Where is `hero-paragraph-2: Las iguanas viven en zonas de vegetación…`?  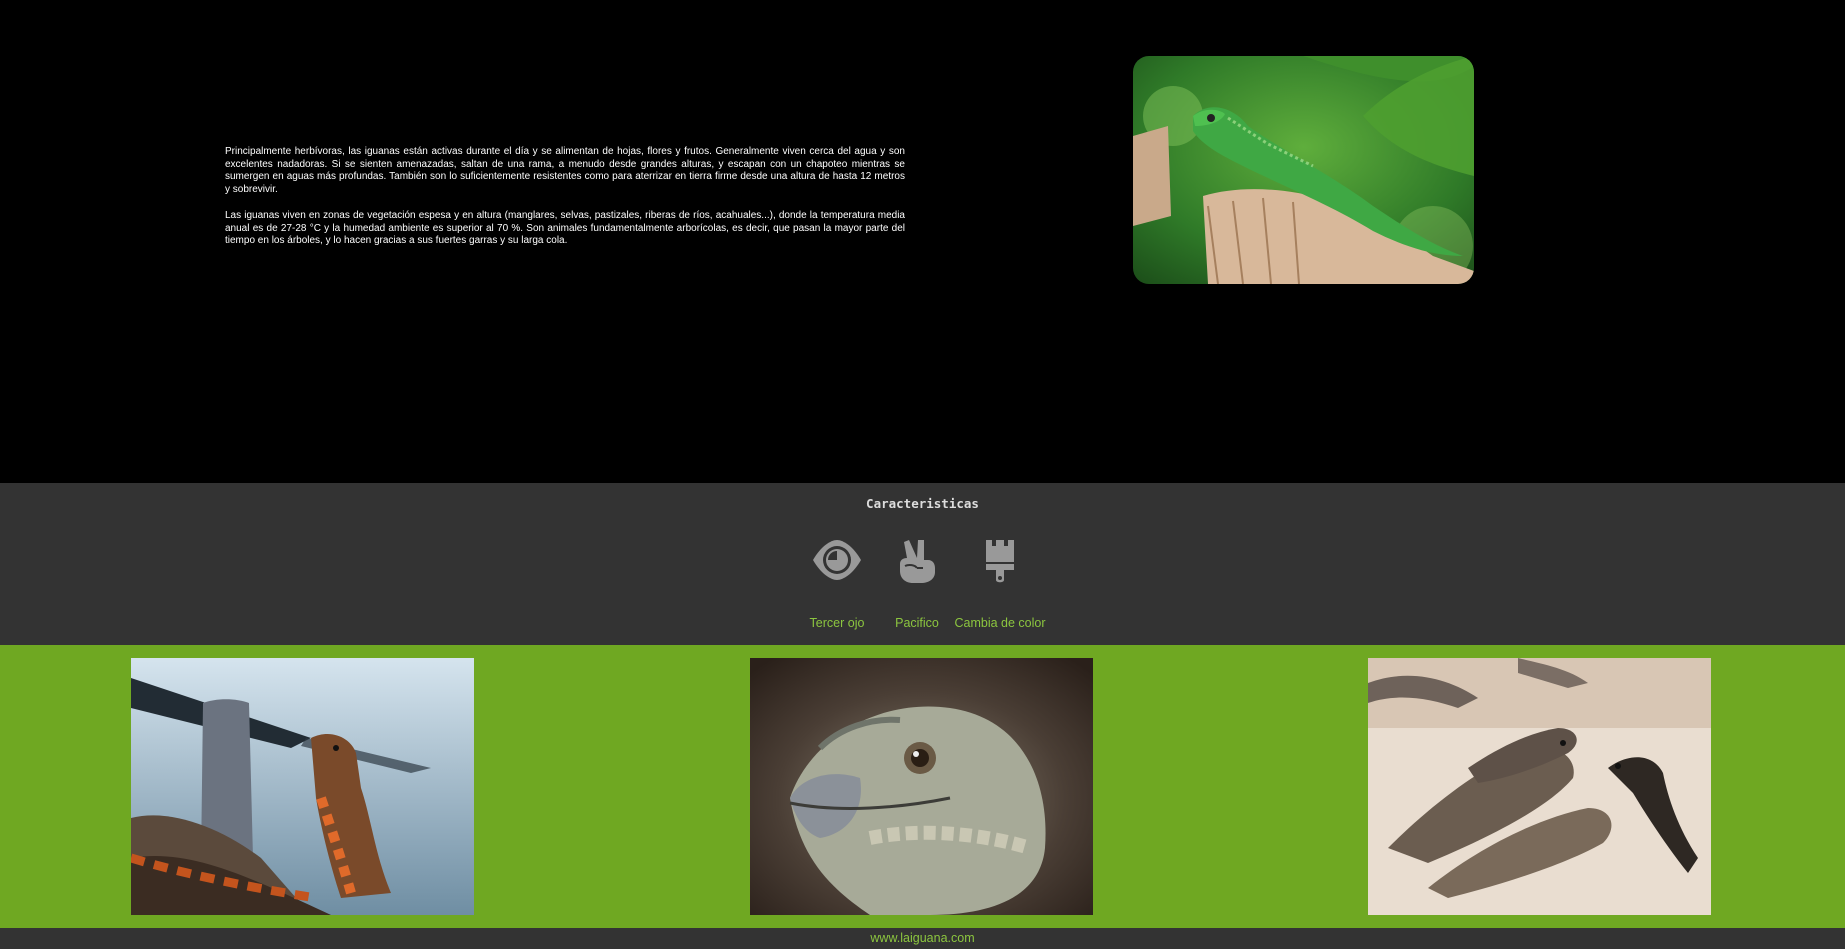
hero-paragraph-2: Las iguanas viven en zonas de vegetación… is located at coordinates (565, 228).